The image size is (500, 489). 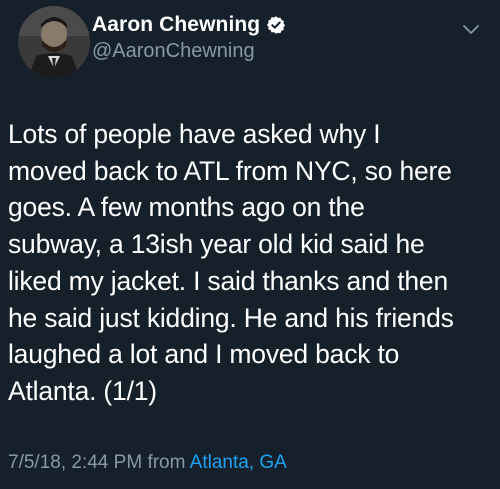 I want to click on author-names: Aaron Chewning @AaronChewning, so click(x=189, y=37).